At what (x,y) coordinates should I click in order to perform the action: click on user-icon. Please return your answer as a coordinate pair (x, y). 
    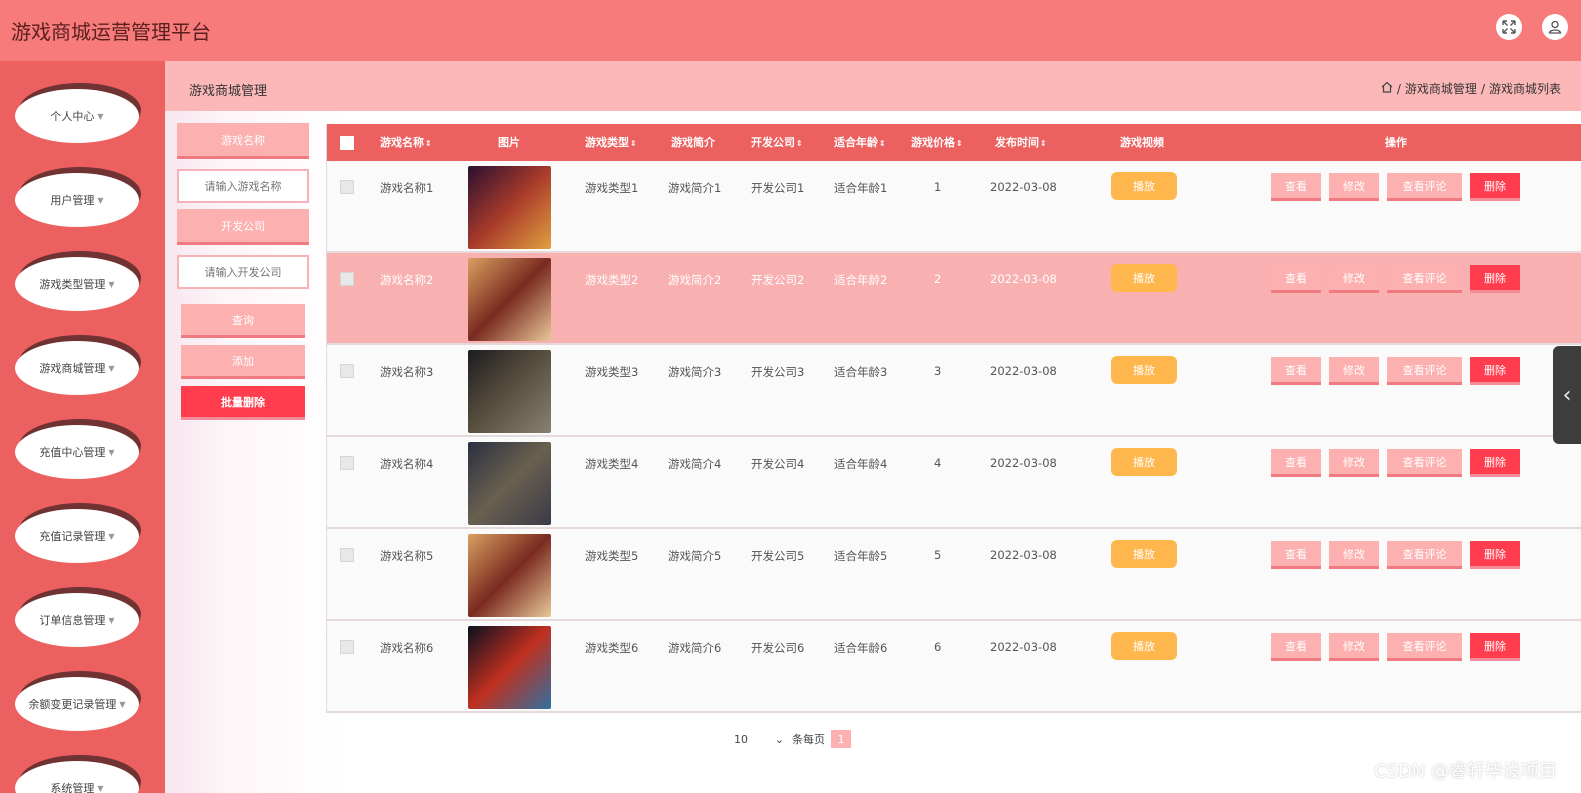
    Looking at the image, I should click on (1555, 27).